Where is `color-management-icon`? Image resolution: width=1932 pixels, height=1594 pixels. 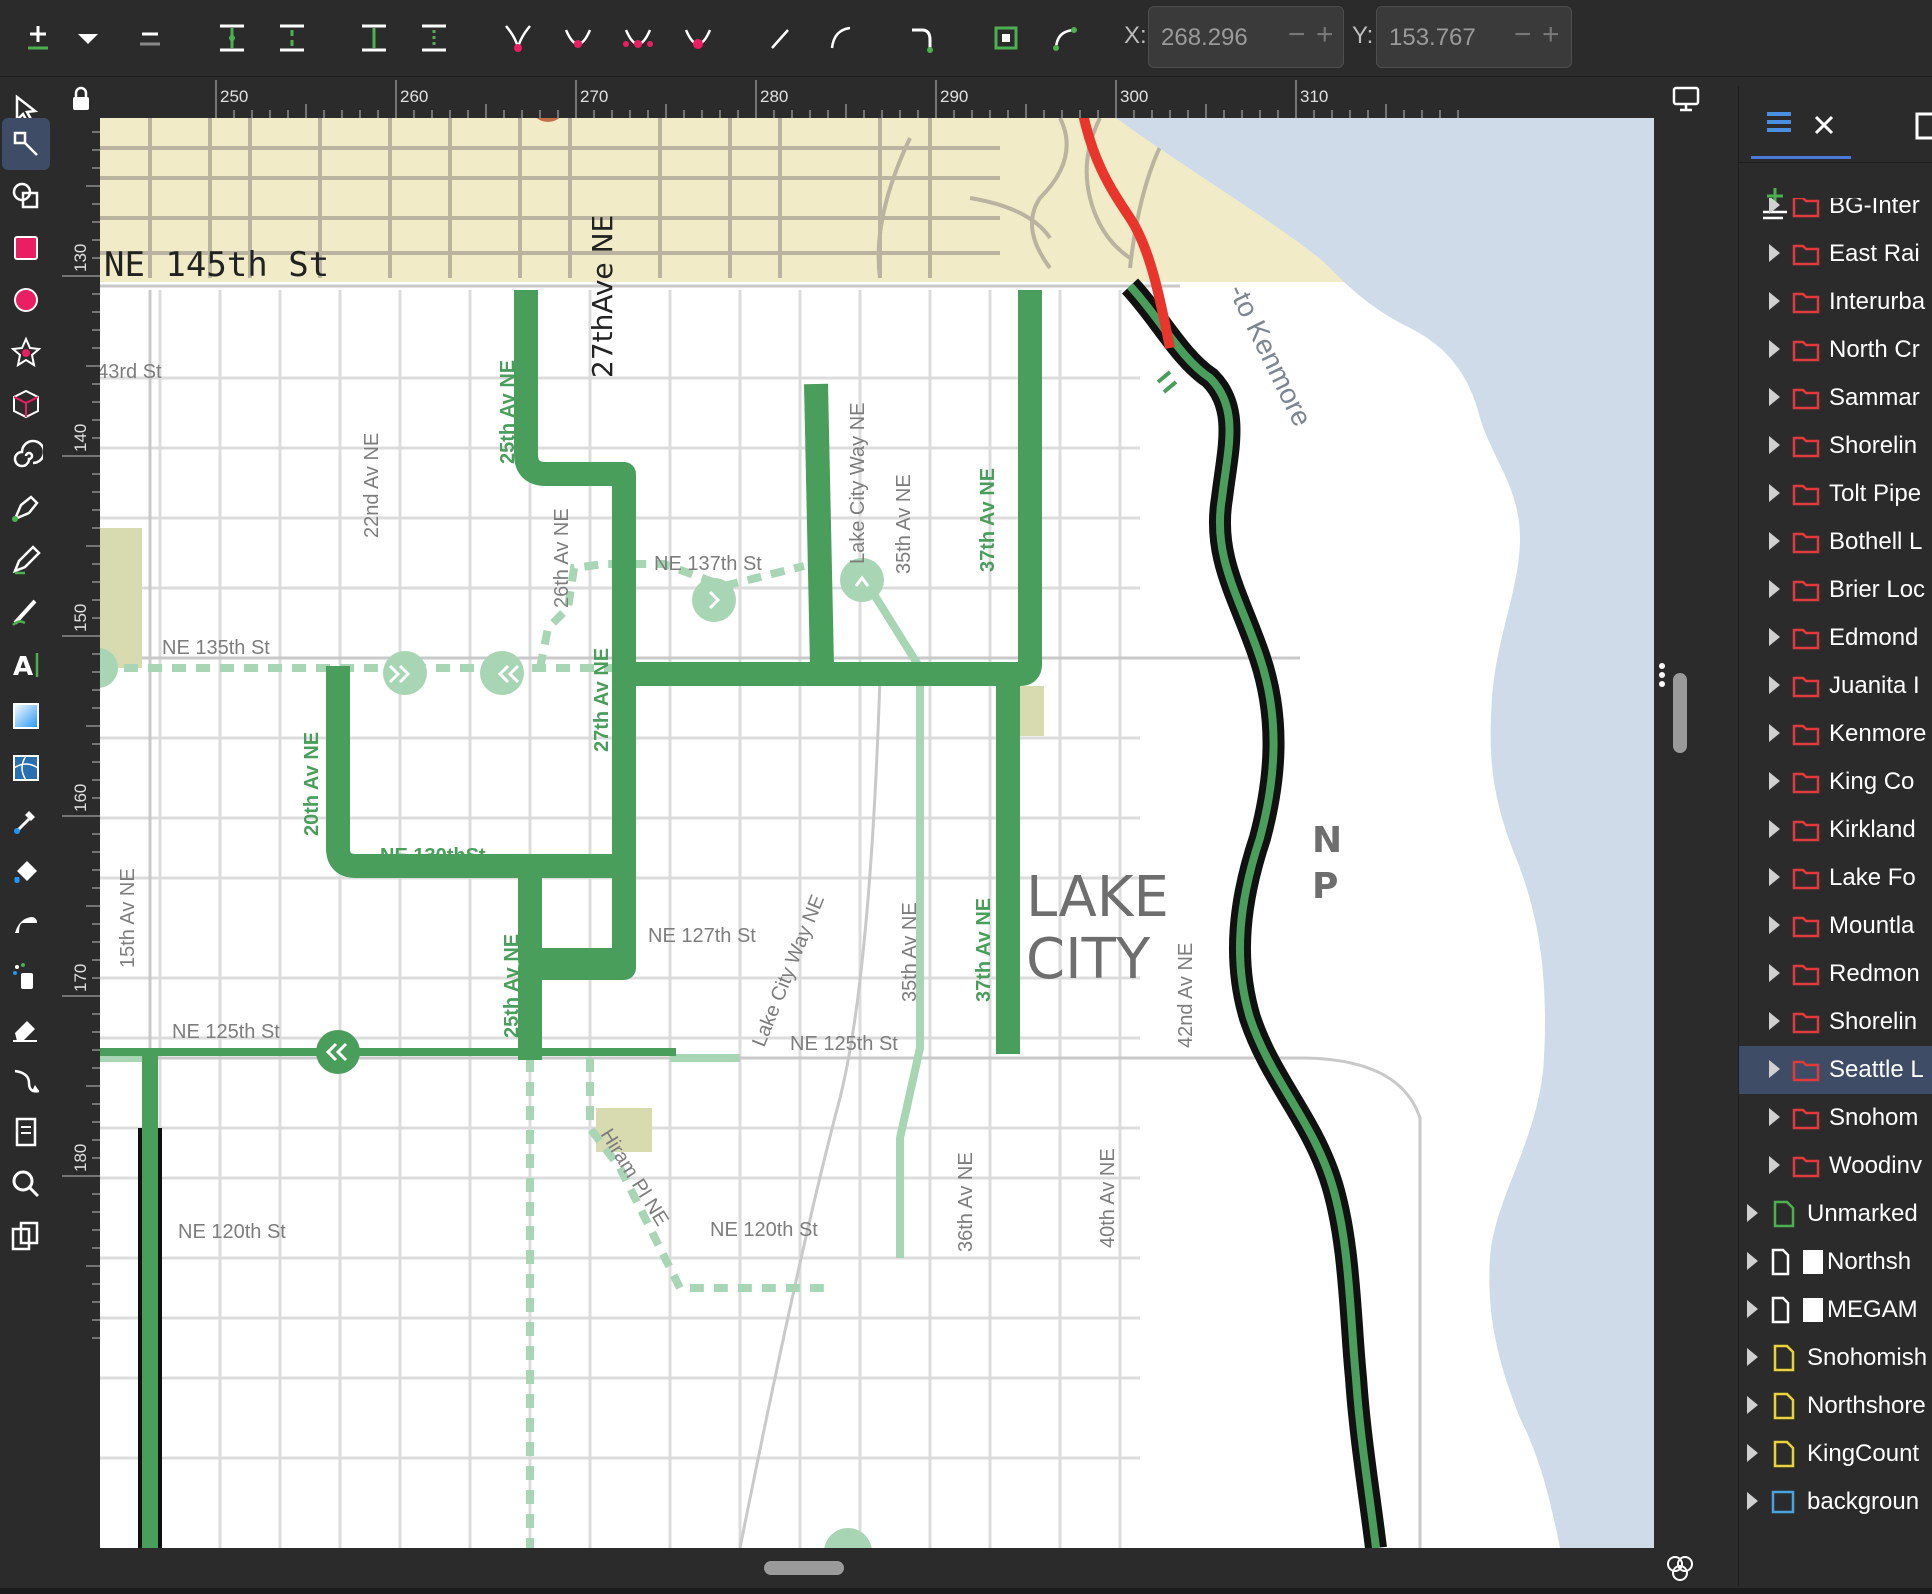
color-management-icon is located at coordinates (1680, 1568).